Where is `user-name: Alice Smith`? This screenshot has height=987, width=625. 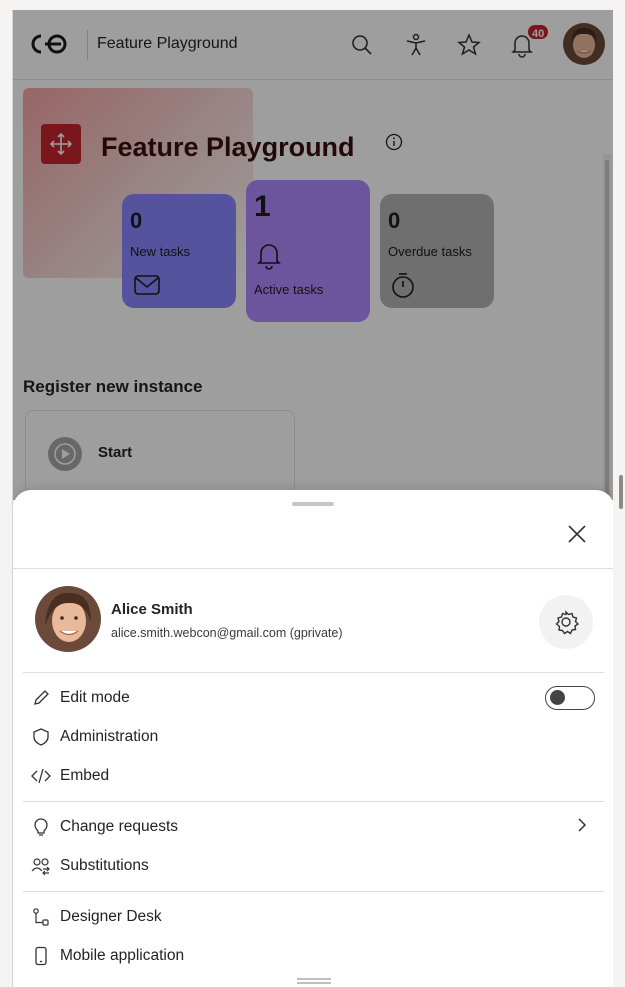
user-name: Alice Smith is located at coordinates (152, 609).